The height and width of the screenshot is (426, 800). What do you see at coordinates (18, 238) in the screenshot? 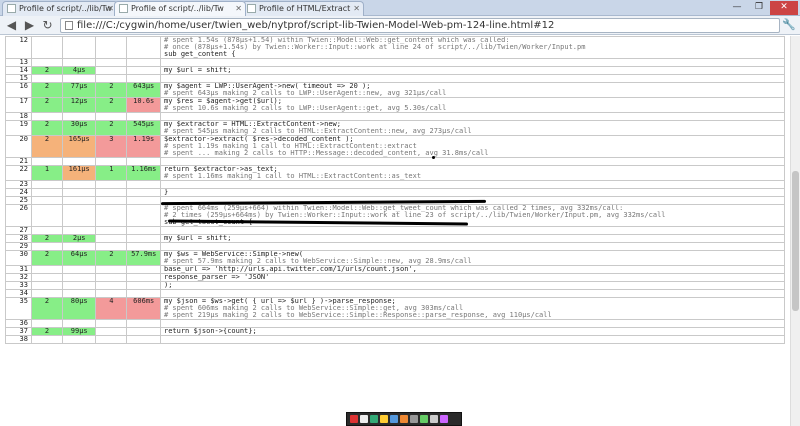
I see `line-number: 28` at bounding box center [18, 238].